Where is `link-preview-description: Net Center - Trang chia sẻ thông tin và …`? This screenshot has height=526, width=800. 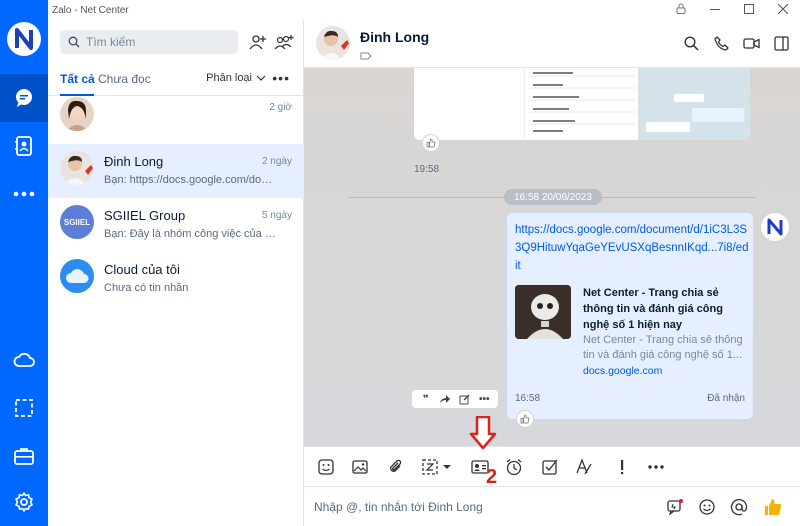
link-preview-description: Net Center - Trang chia sẻ thông tin và … is located at coordinates (663, 347).